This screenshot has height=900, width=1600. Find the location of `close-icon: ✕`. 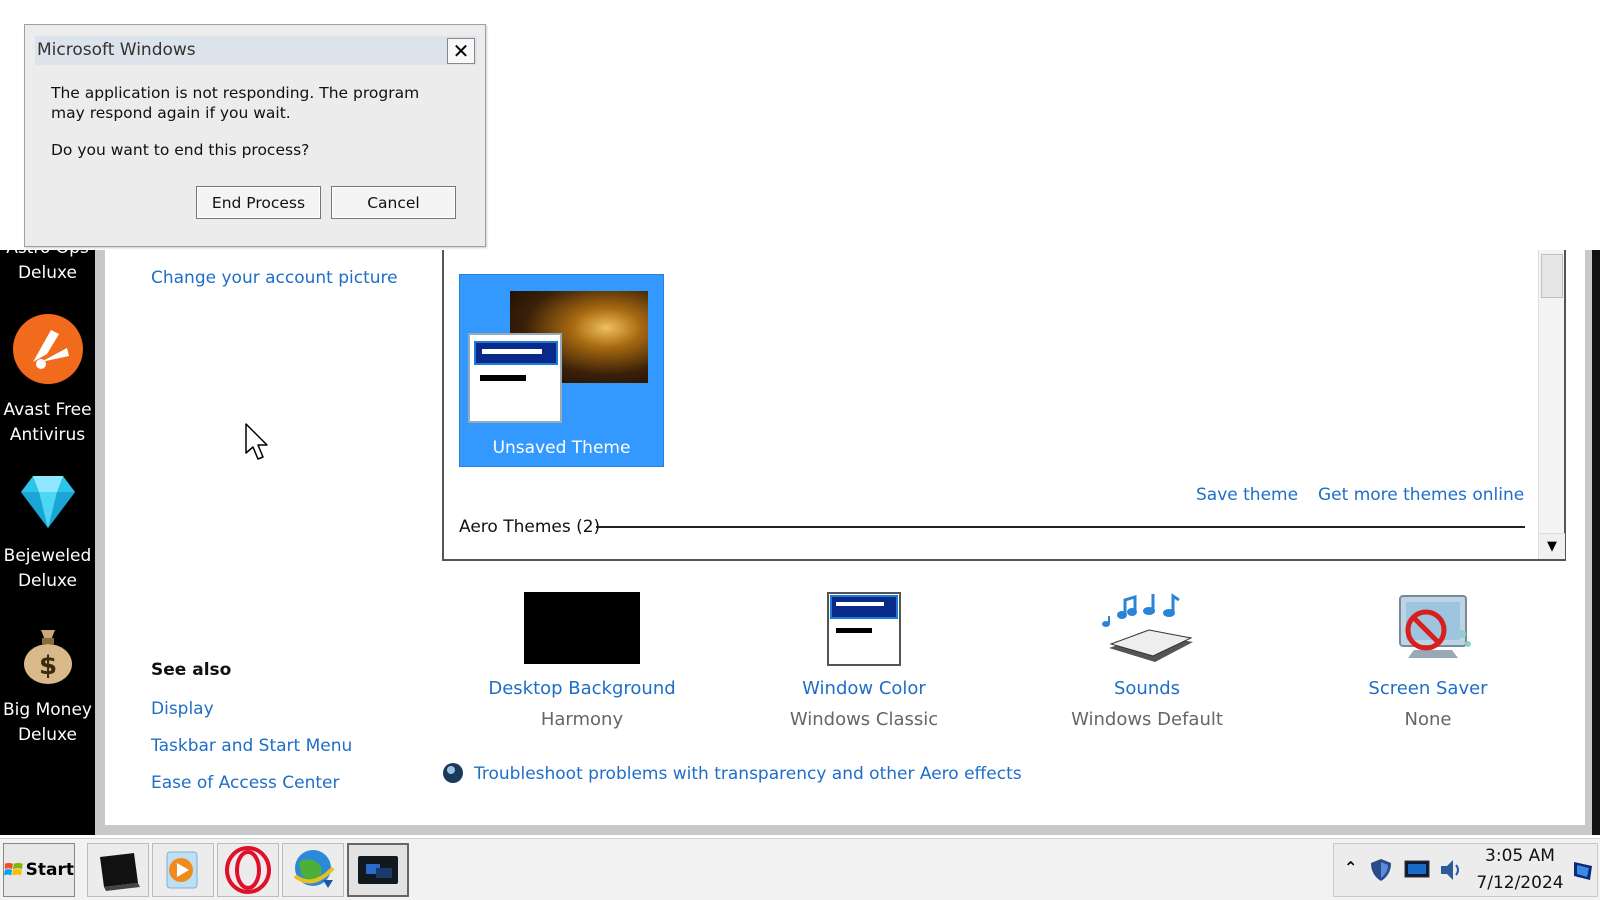

close-icon: ✕ is located at coordinates (461, 51).